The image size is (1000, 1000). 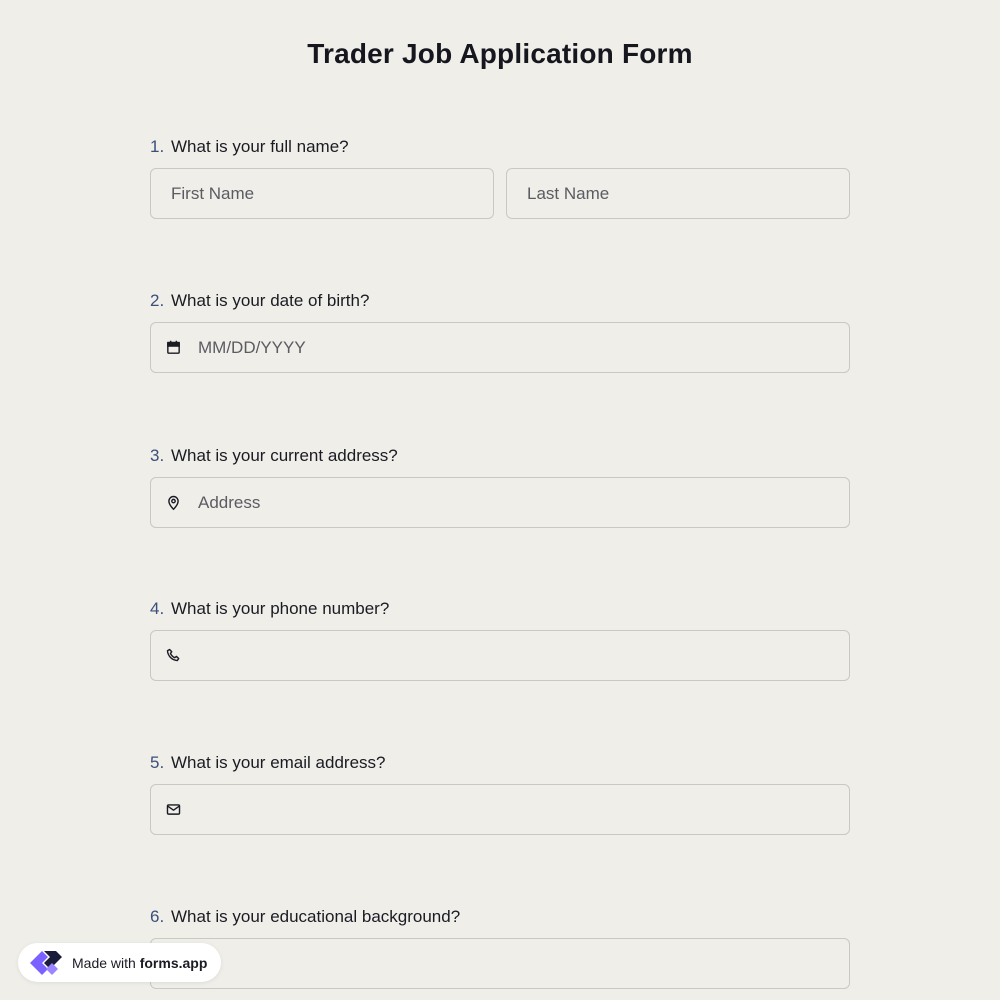 What do you see at coordinates (173, 962) in the screenshot?
I see `badge-brand: forms.app` at bounding box center [173, 962].